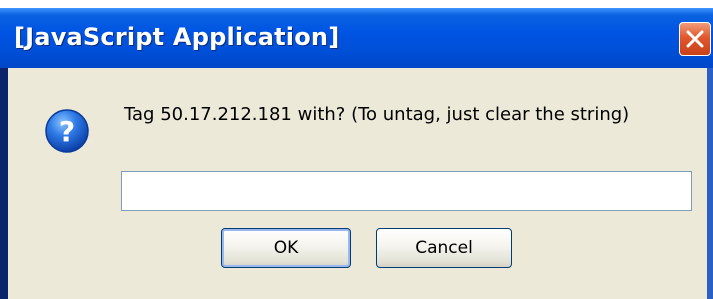  I want to click on ok-button: OK, so click(286, 248).